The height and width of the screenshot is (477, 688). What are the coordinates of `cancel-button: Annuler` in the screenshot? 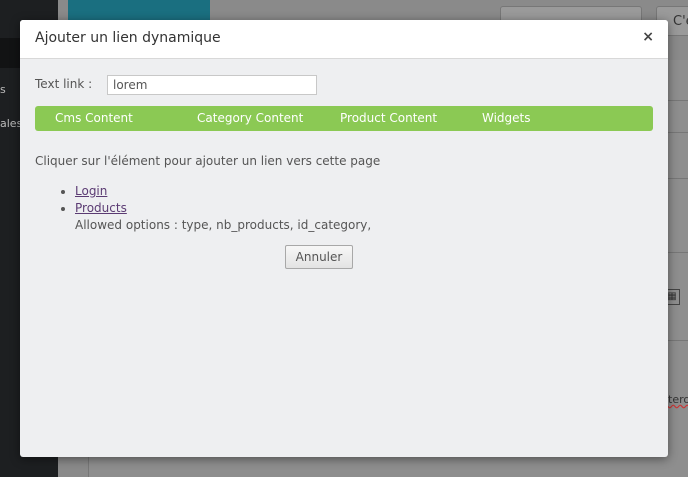 It's located at (319, 257).